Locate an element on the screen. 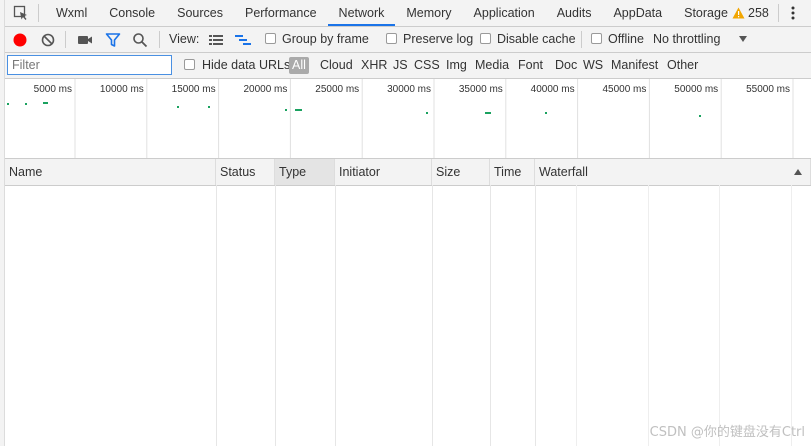 The height and width of the screenshot is (446, 811). column-header-label: Waterfall is located at coordinates (563, 172).